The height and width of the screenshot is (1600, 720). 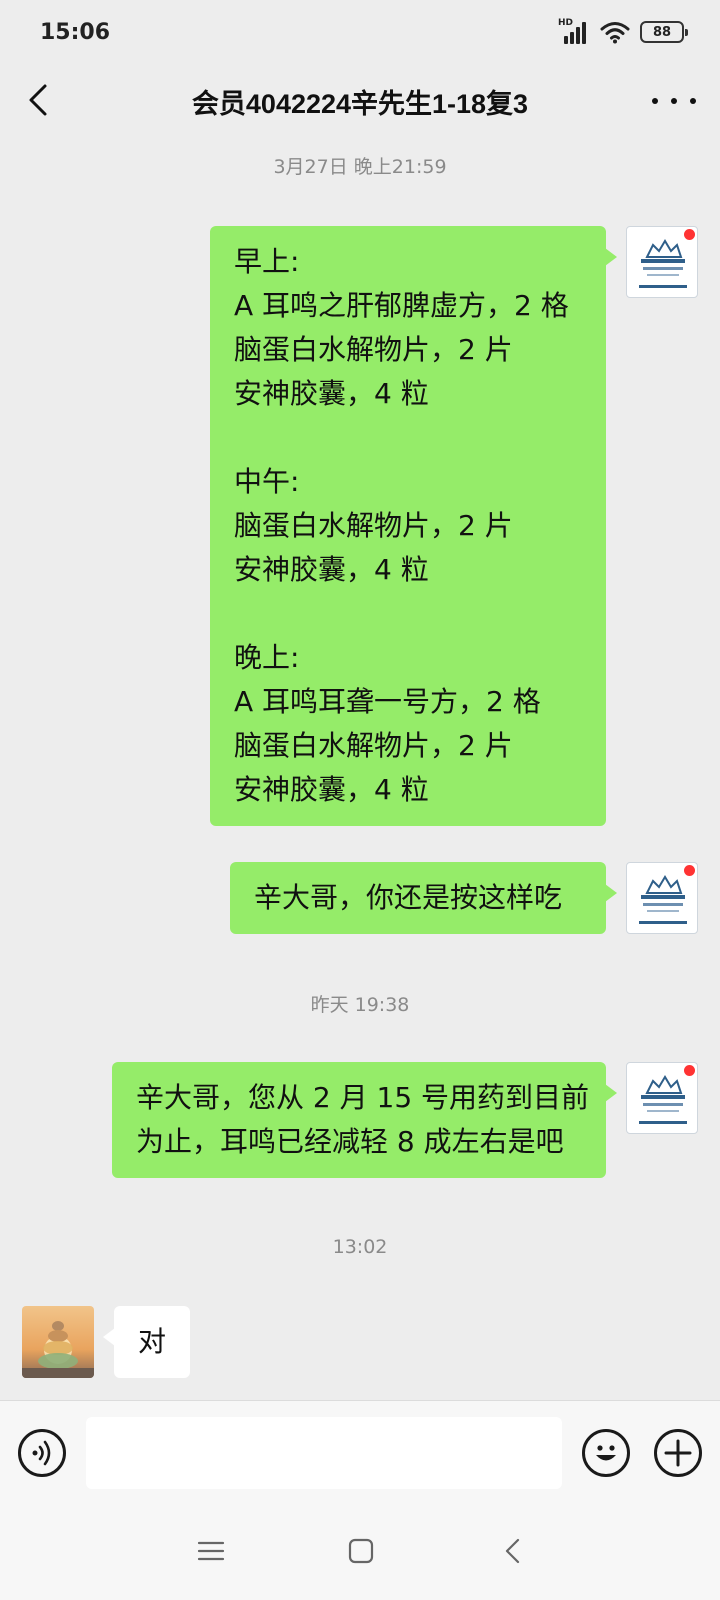 I want to click on plus-icon, so click(x=678, y=1453).